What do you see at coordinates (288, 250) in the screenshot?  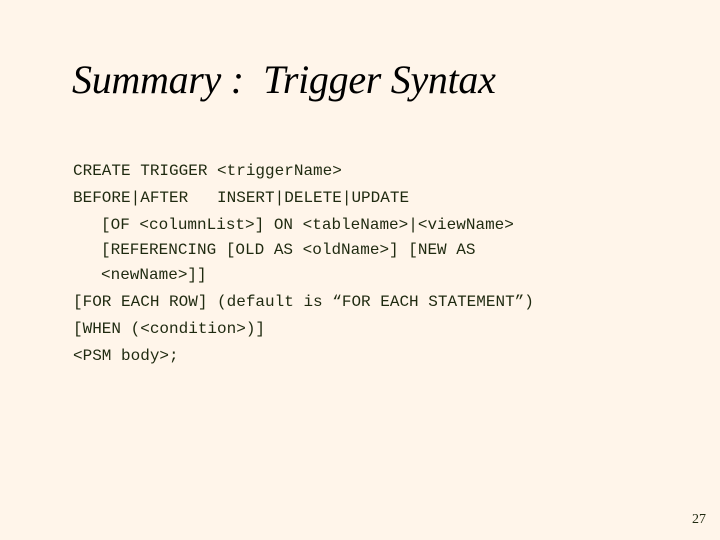 I see `code-line-referencing: [REFERENCING [OLD AS <oldName>] [NEW AS` at bounding box center [288, 250].